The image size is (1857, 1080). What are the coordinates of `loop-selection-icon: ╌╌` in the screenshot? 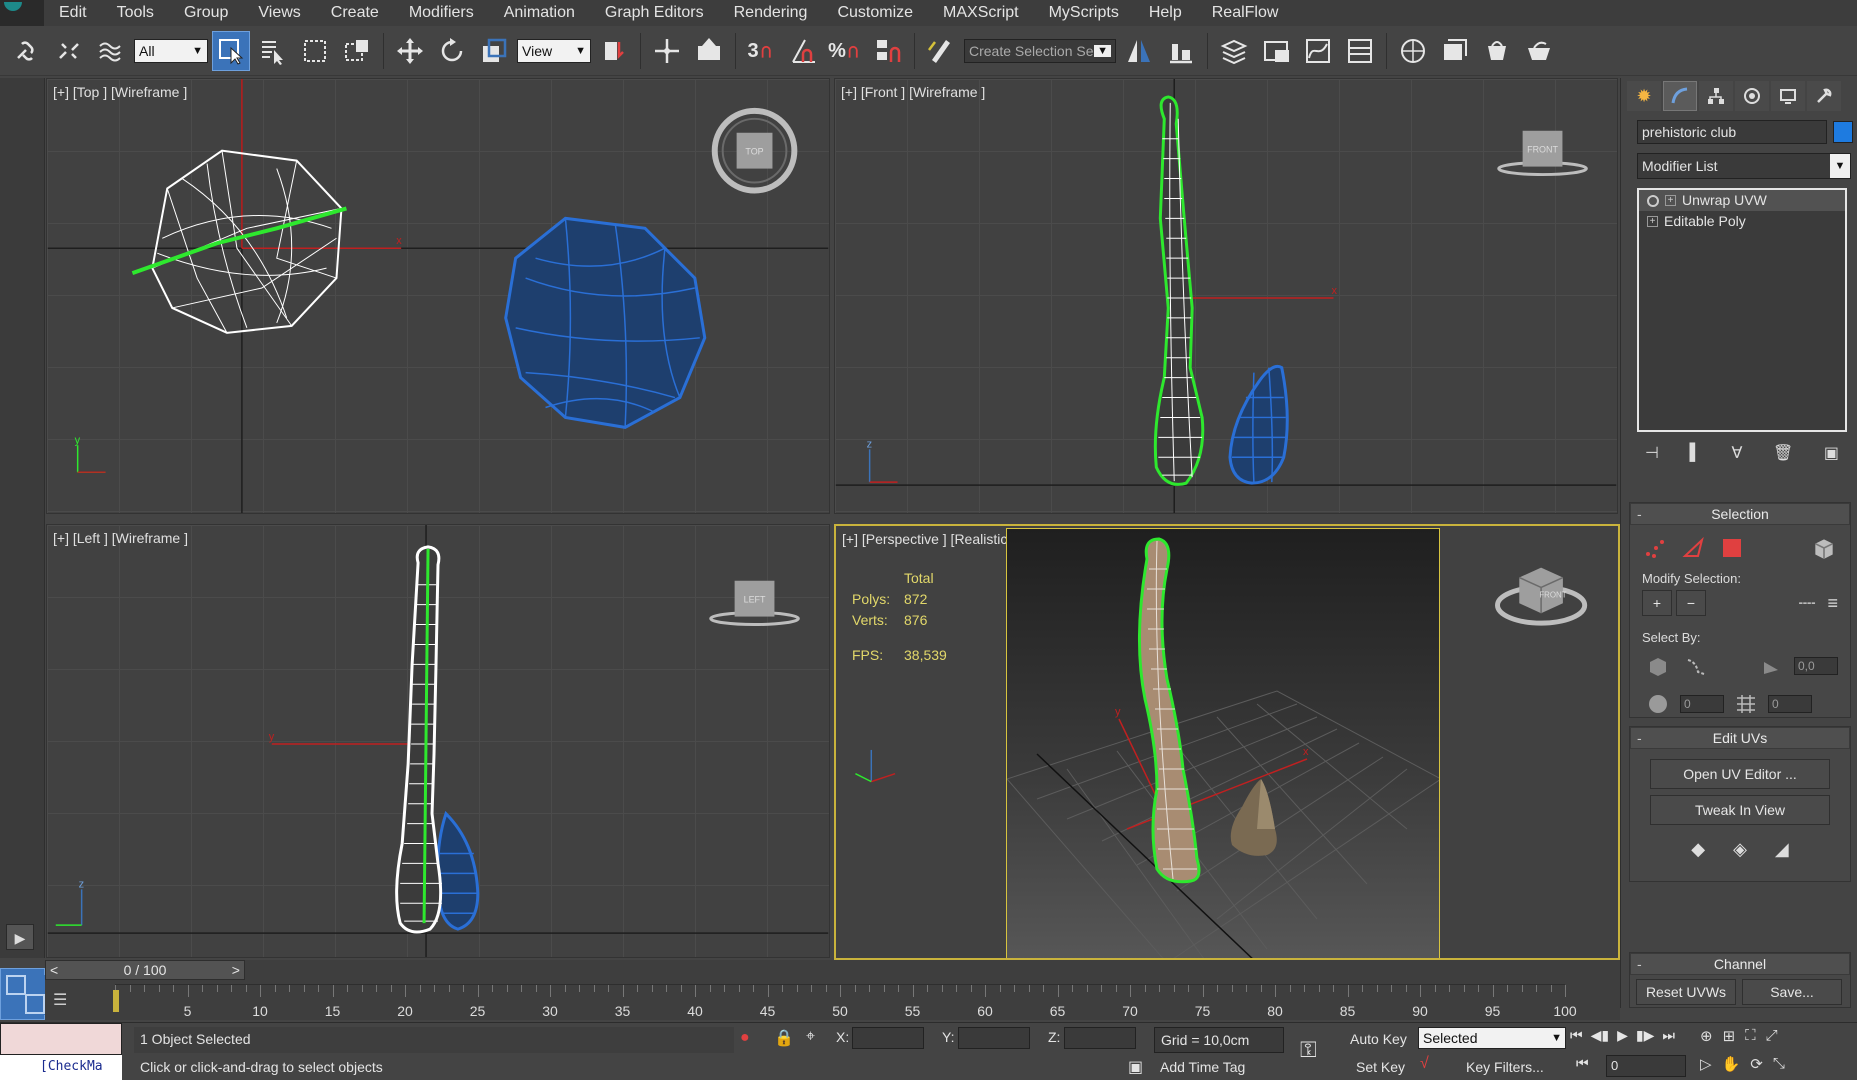 It's located at (1807, 603).